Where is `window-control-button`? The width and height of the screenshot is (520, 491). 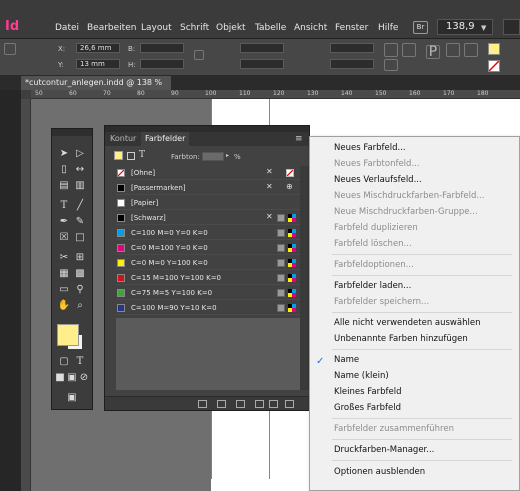
window-control-button is located at coordinates (511, 27).